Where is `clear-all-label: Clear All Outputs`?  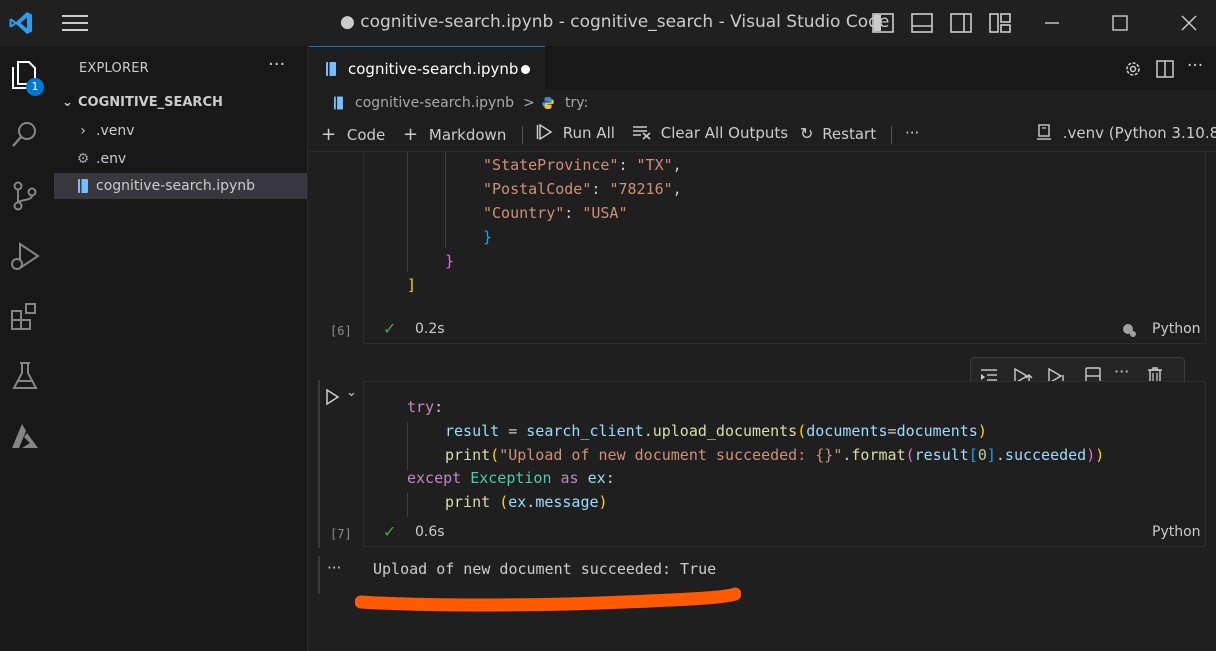 clear-all-label: Clear All Outputs is located at coordinates (724, 133).